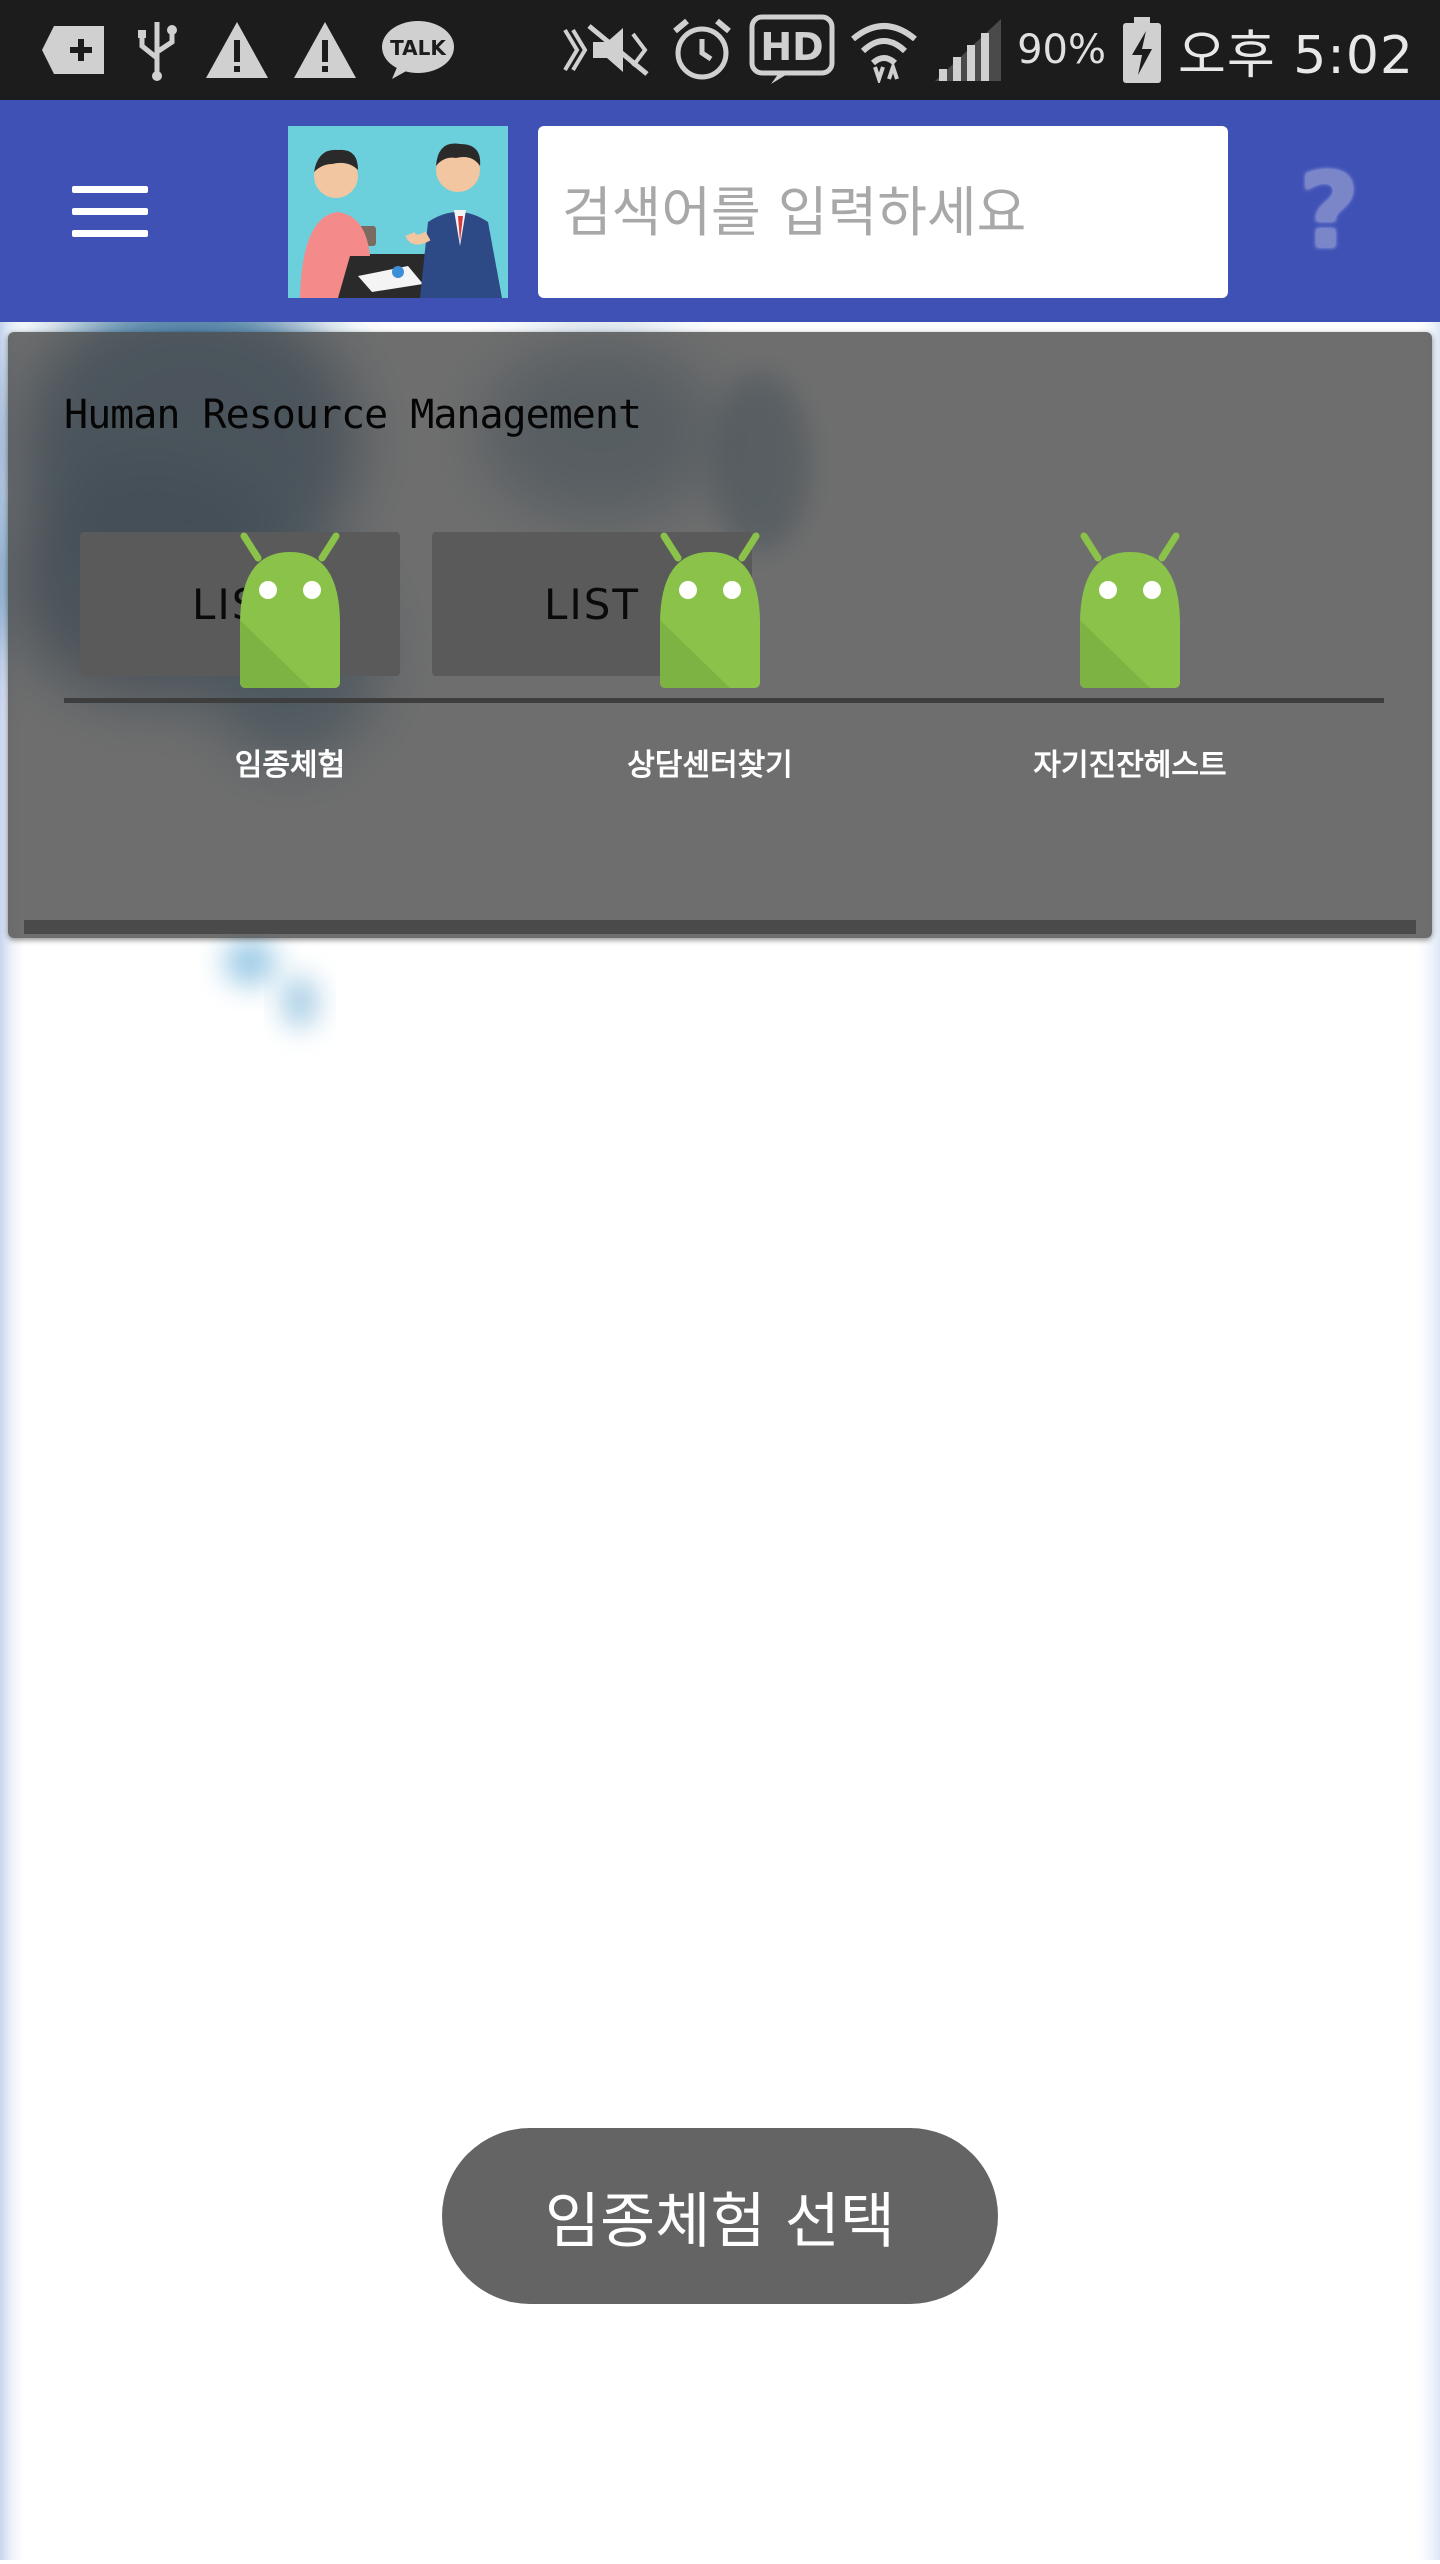 The height and width of the screenshot is (2564, 1440). I want to click on svg-text: TALK, so click(418, 48).